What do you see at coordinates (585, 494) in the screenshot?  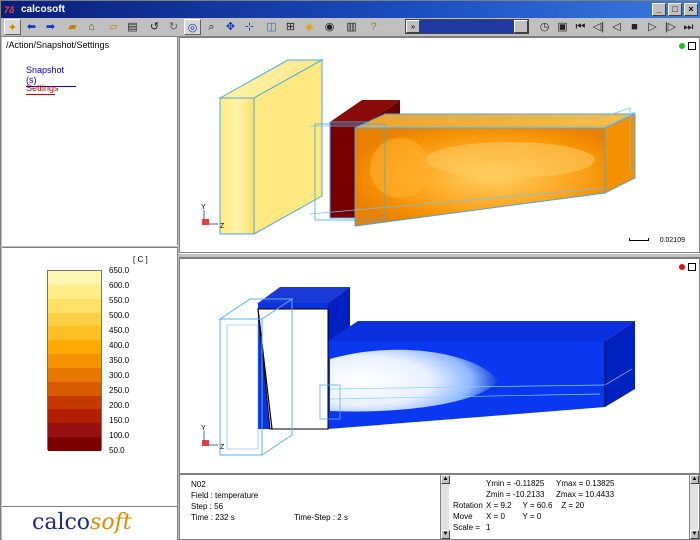 I see `zmax-value: Zmax = 10.4433` at bounding box center [585, 494].